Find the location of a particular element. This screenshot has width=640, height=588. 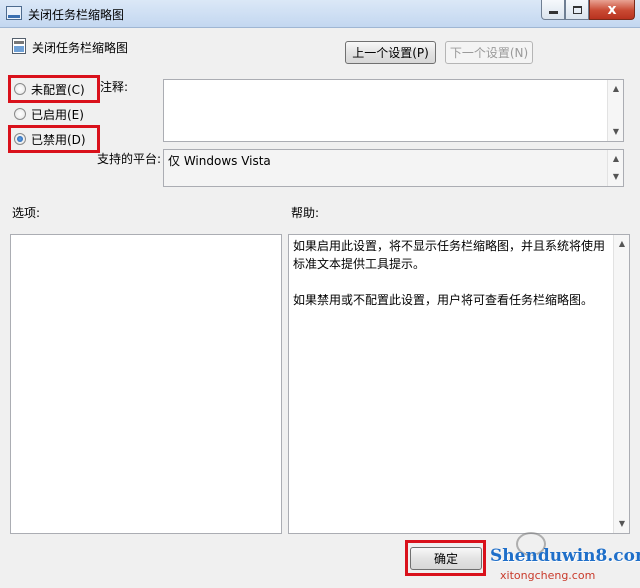

options-label: 选项: is located at coordinates (26, 213).